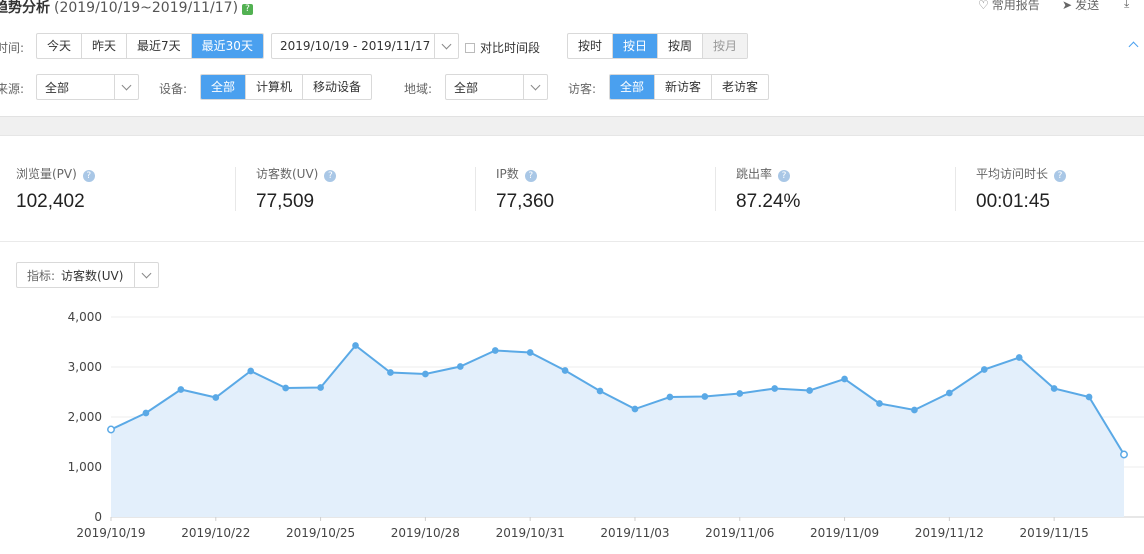  Describe the element at coordinates (611, 189) in the screenshot. I see `metric-ip: IP数? 77,360` at that location.